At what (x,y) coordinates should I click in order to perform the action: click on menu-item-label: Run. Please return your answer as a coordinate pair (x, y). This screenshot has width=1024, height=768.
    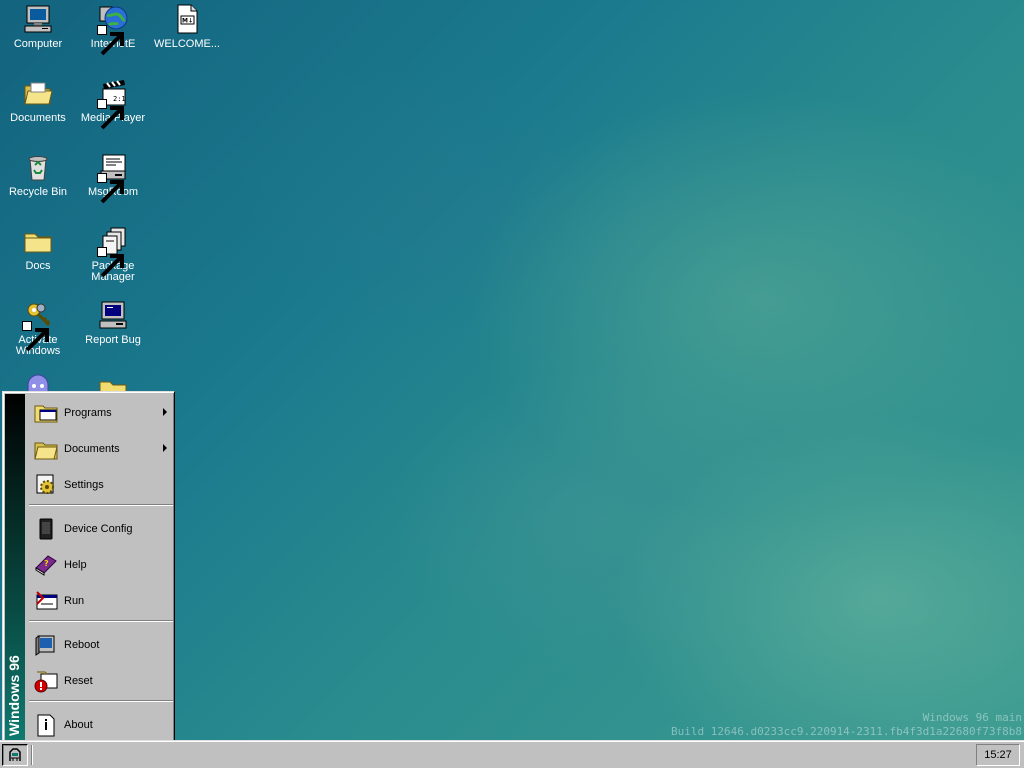
    Looking at the image, I should click on (74, 601).